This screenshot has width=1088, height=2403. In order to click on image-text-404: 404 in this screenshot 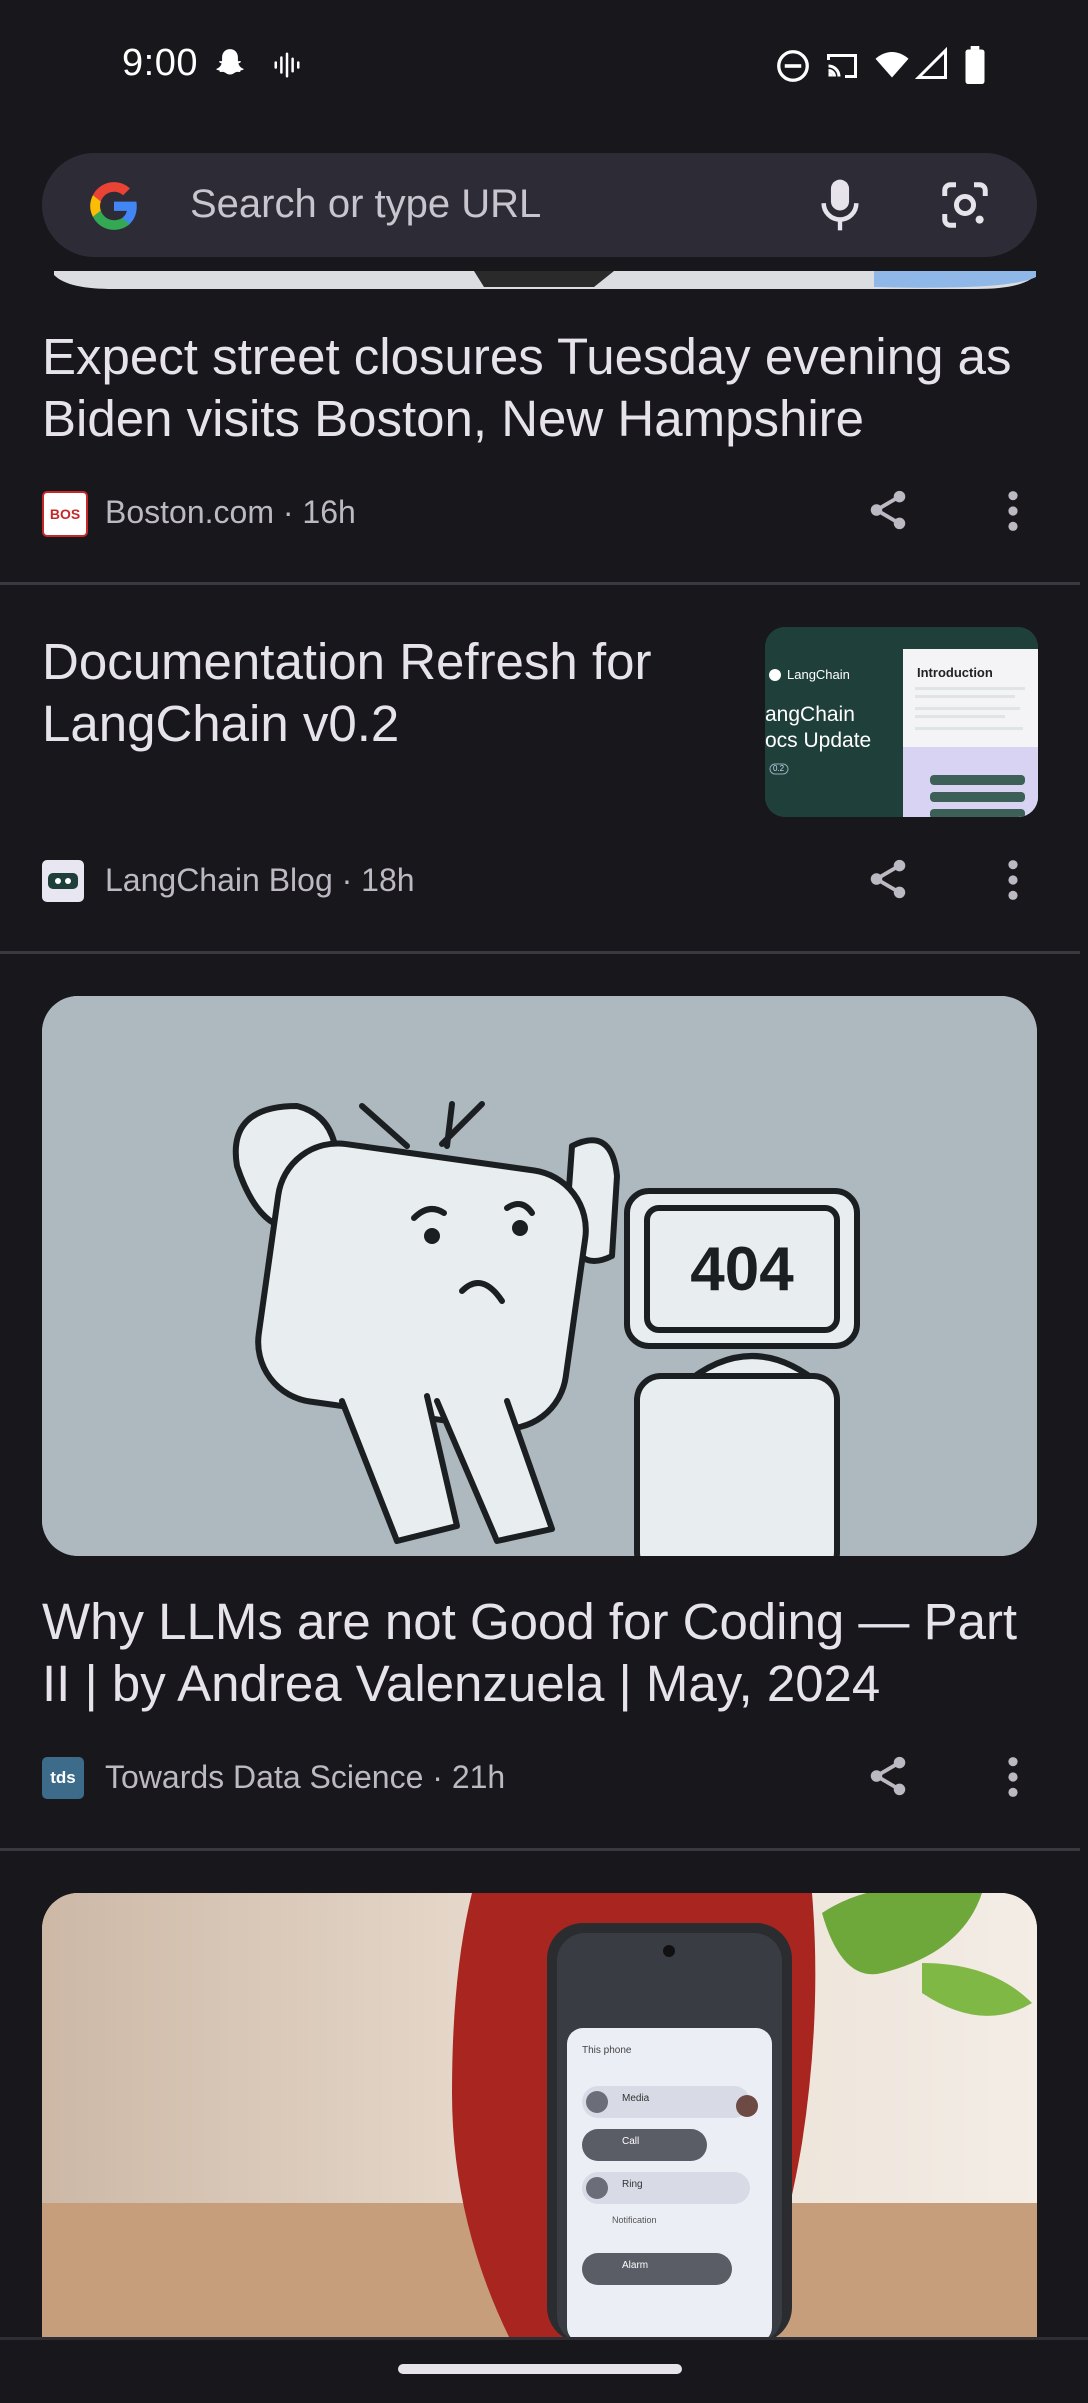, I will do `click(742, 1269)`.